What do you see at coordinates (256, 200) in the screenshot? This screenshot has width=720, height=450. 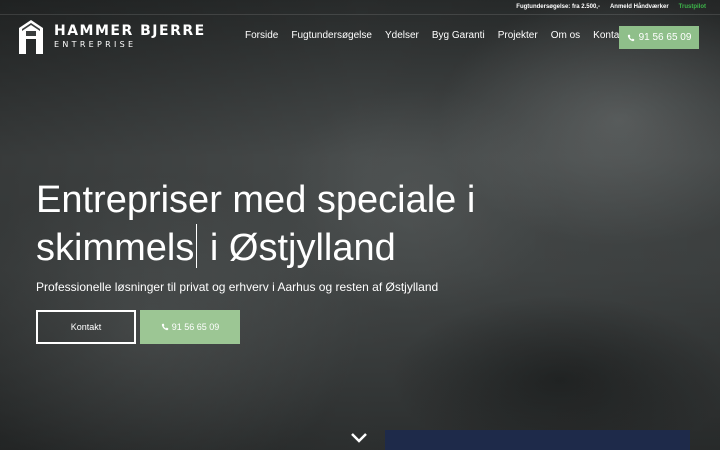 I see `headline-line1: Entrepriser med speciale i` at bounding box center [256, 200].